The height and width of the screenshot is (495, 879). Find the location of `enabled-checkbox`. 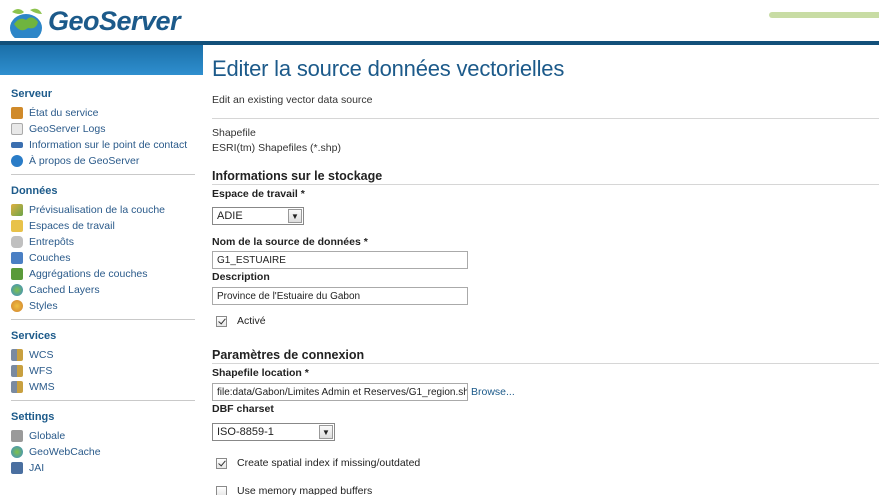

enabled-checkbox is located at coordinates (221, 321).